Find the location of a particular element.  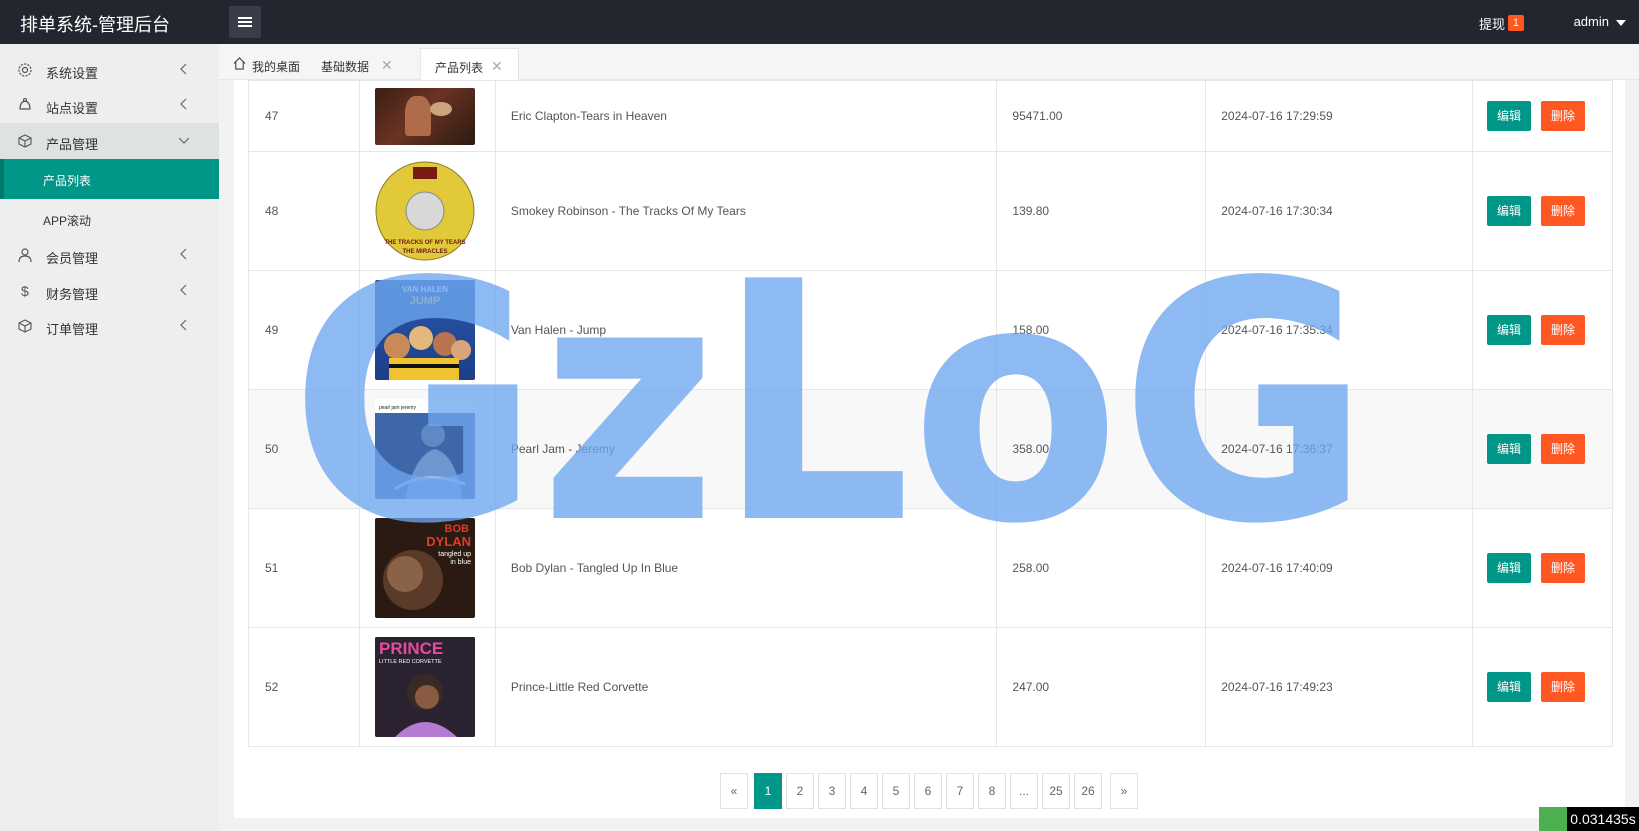

svg-text: THE TRACKS OF MY TEARS is located at coordinates (424, 243).